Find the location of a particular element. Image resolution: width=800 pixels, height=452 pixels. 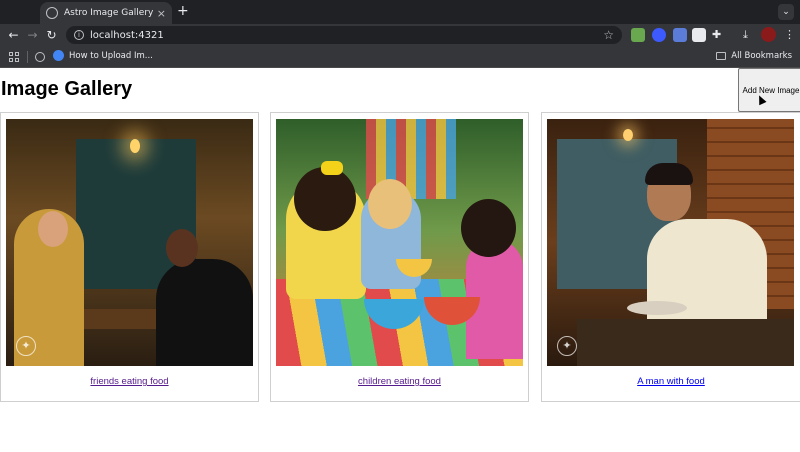

extension-blue-circle-icon is located at coordinates (659, 35).